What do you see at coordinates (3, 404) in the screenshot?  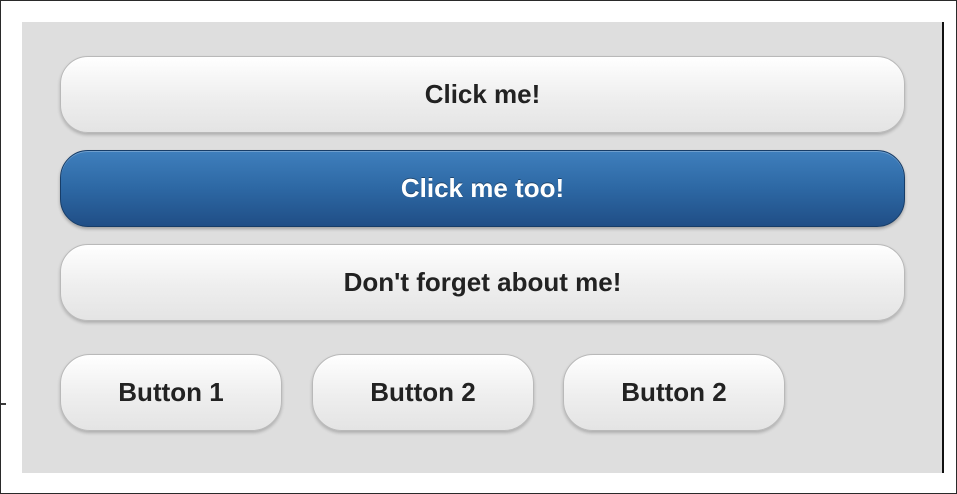 I see `edge-mark` at bounding box center [3, 404].